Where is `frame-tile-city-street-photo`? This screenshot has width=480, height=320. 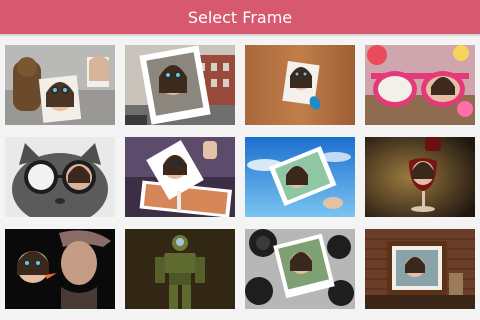
frame-tile-city-street-photo is located at coordinates (180, 85).